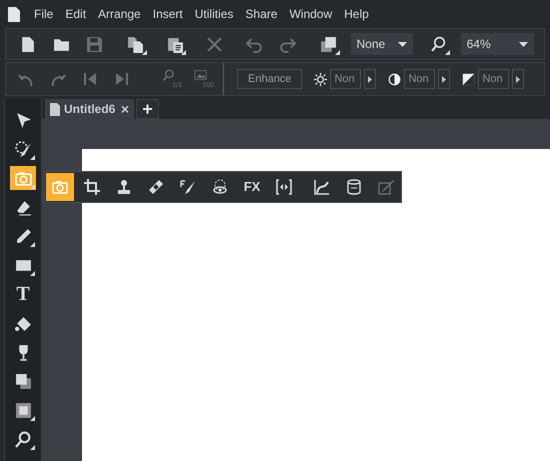 The height and width of the screenshot is (461, 550). Describe the element at coordinates (214, 14) in the screenshot. I see `menu-item: Utilities` at that location.